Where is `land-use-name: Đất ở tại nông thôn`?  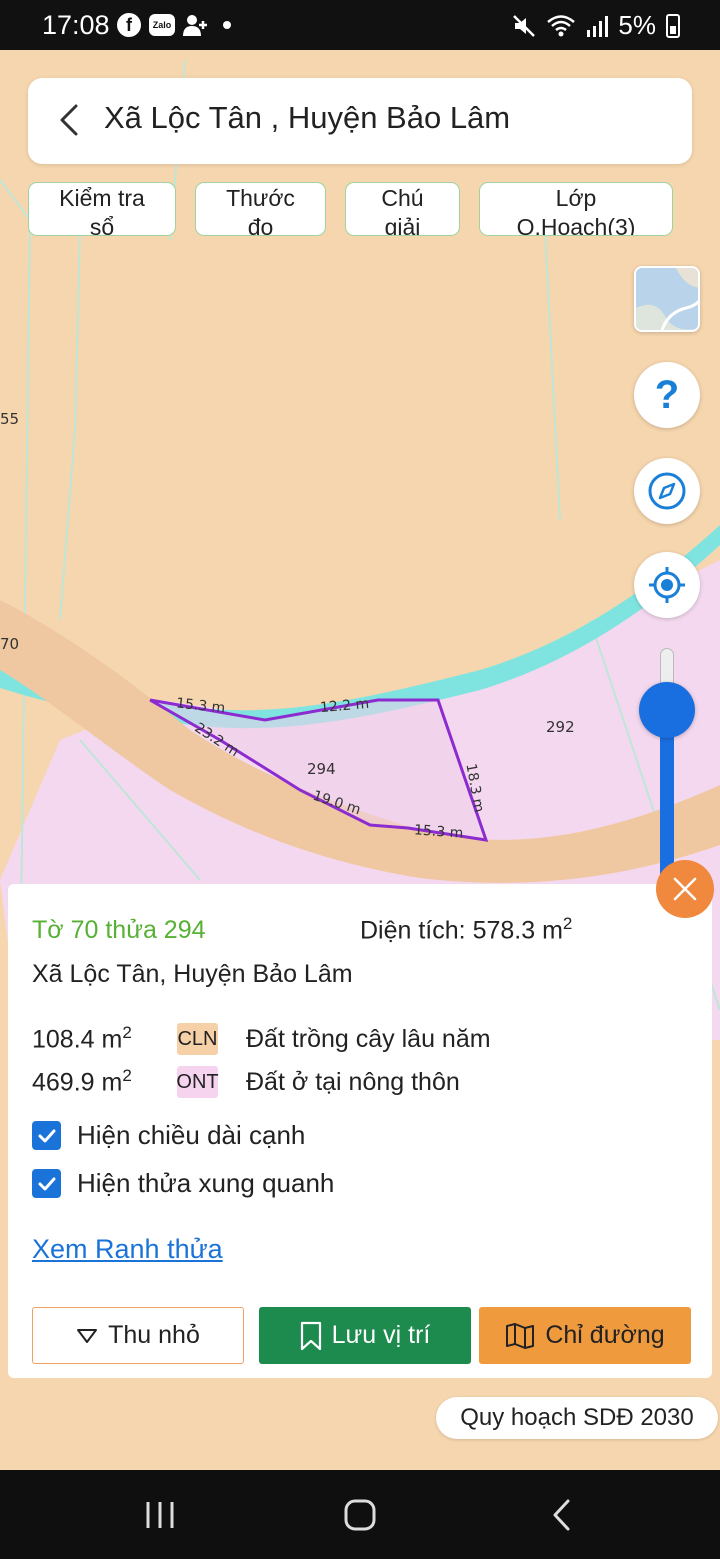
land-use-name: Đất ở tại nông thôn is located at coordinates (353, 1081).